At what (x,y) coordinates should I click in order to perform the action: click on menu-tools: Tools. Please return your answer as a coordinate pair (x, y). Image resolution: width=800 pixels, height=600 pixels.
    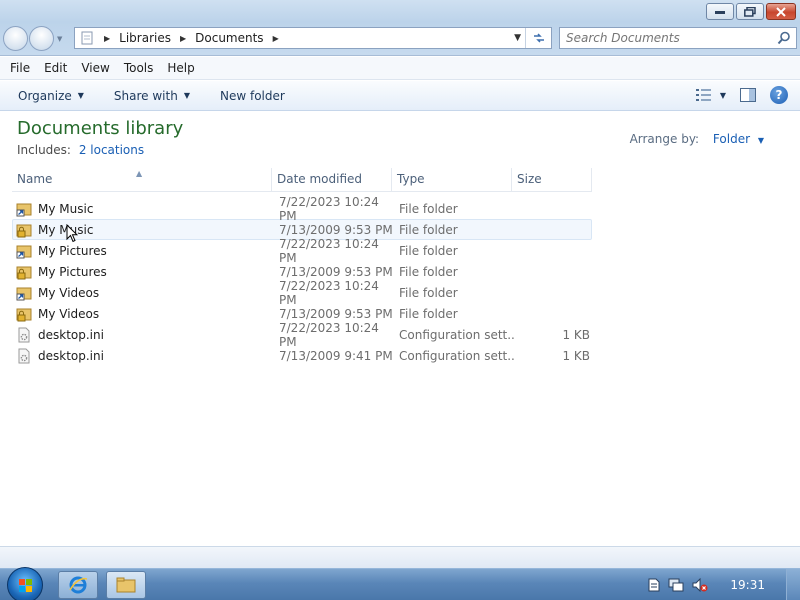
    Looking at the image, I should click on (139, 68).